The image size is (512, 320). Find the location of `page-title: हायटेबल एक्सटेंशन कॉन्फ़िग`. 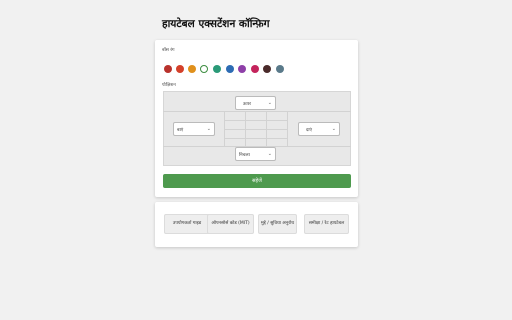

page-title: हायटेबल एक्सटेंशन कॉन्फ़िग is located at coordinates (216, 24).